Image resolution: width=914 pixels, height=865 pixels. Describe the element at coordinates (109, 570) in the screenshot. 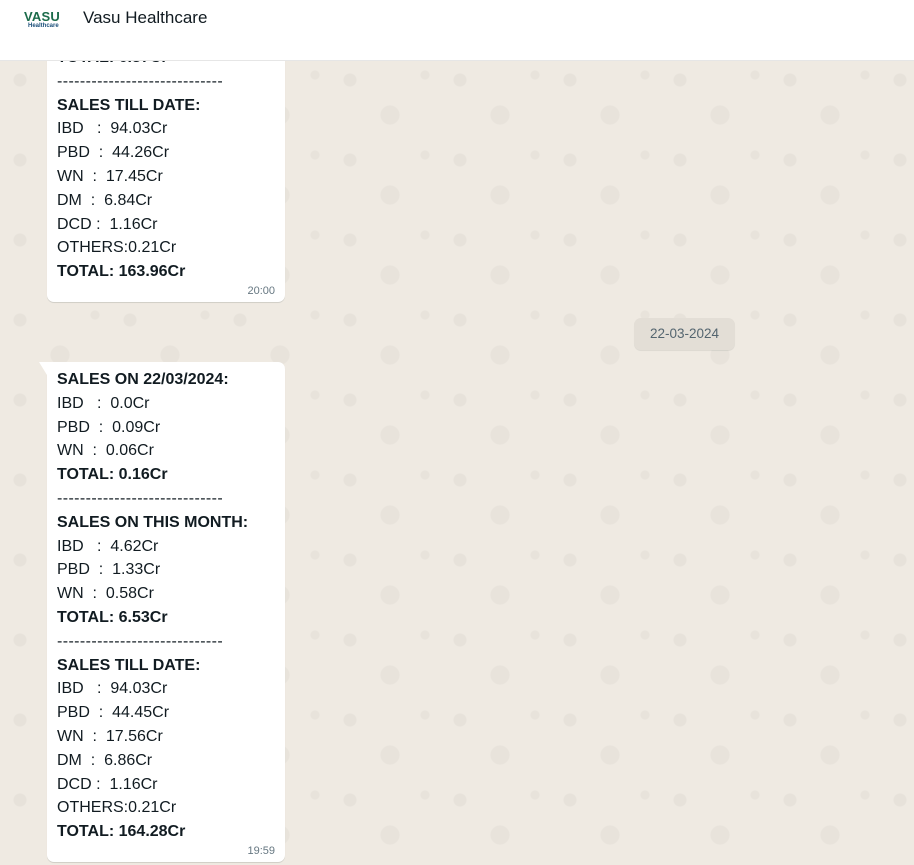

I see `message-line: PBD : 1.33Cr` at that location.